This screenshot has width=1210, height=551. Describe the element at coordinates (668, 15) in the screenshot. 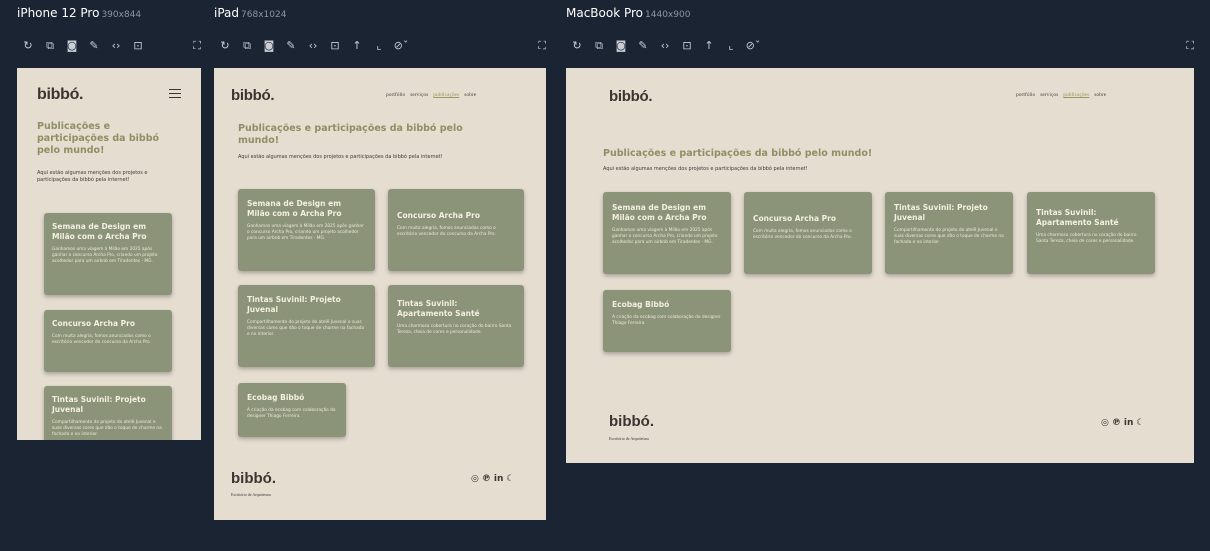

I see `device-dims: 1440x900` at that location.